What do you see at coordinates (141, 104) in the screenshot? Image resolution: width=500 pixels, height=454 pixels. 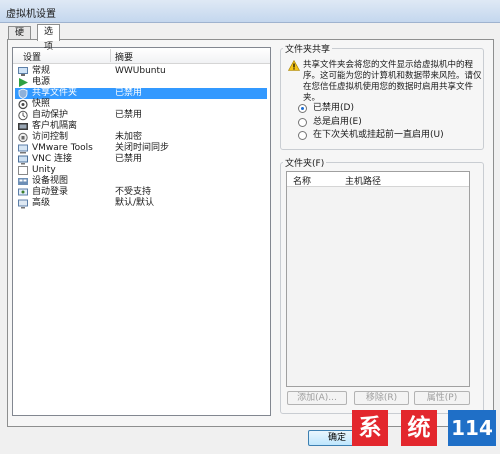 I see `settings-row-snapshot: 快照` at bounding box center [141, 104].